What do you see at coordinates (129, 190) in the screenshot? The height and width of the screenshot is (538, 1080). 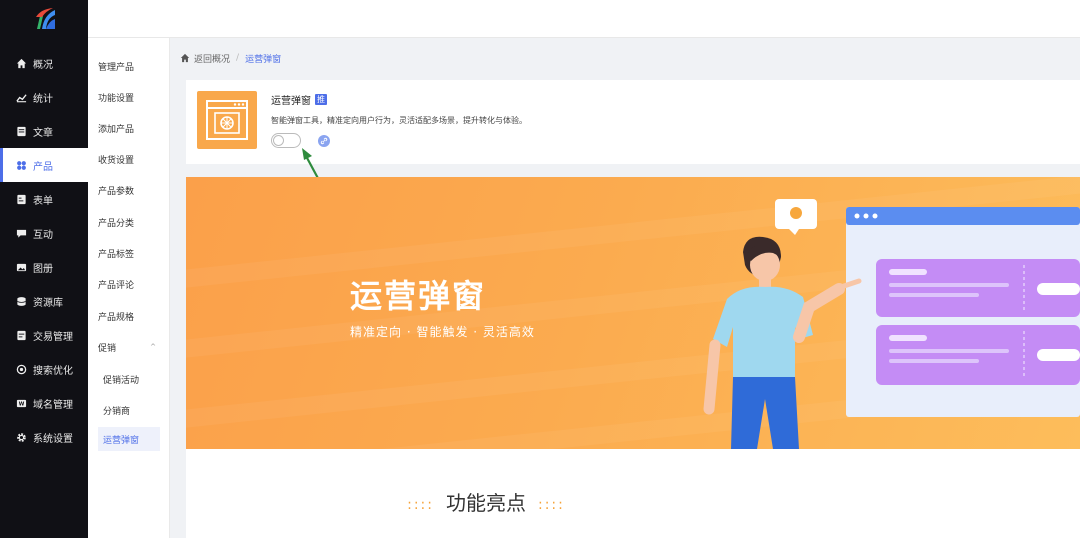 I see `submenu-item-product-params: 产品参数` at bounding box center [129, 190].